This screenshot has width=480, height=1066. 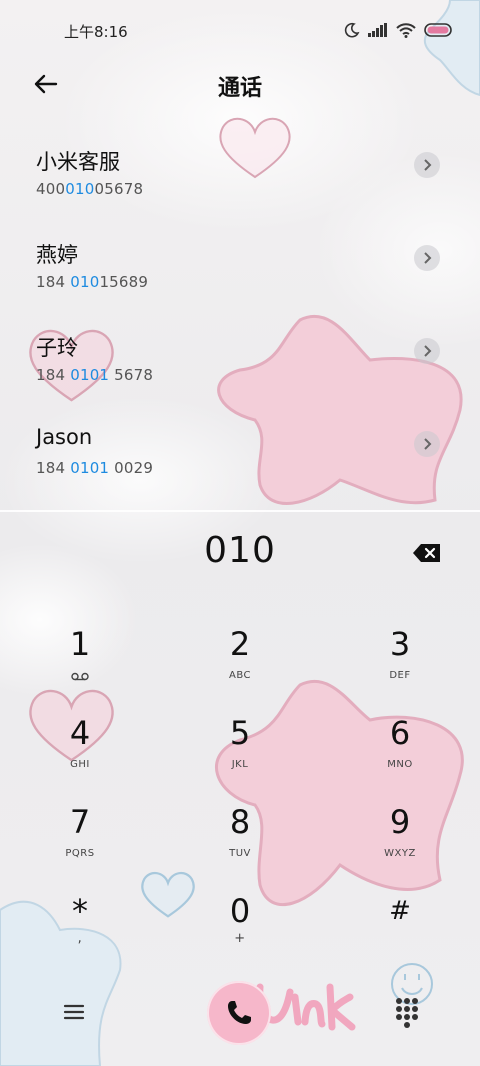 What do you see at coordinates (240, 853) in the screenshot?
I see `key-letters: TUV` at bounding box center [240, 853].